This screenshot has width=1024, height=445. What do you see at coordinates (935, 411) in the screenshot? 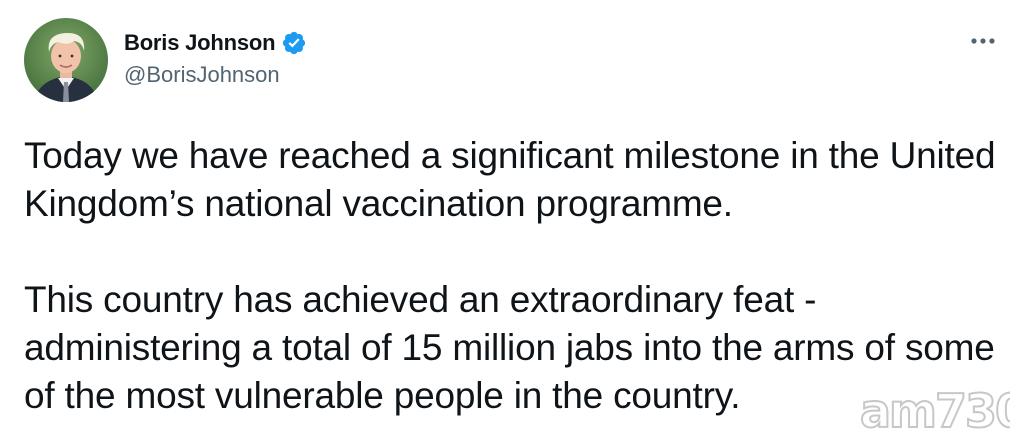
I see `svg-text: am730` at bounding box center [935, 411].